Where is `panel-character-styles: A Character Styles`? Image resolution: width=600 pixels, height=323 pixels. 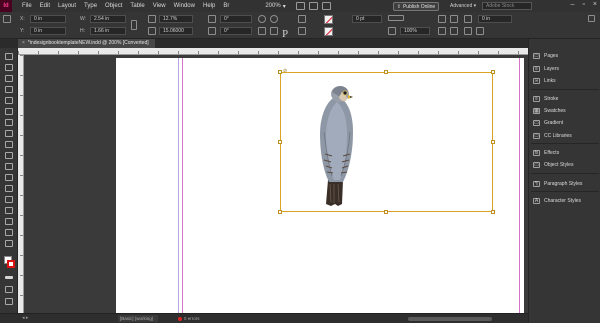
panel-character-styles: A Character Styles is located at coordinates (557, 200).